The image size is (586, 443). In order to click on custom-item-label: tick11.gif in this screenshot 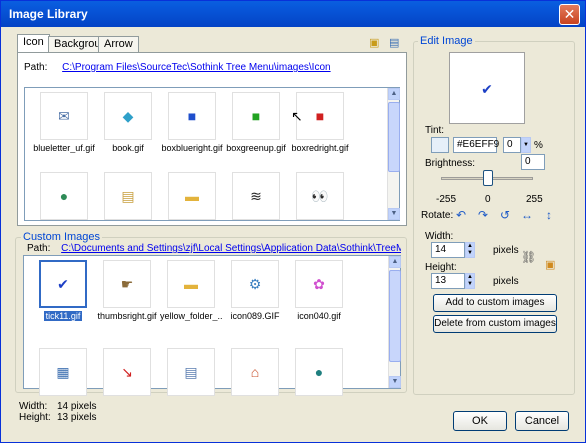, I will do `click(63, 316)`.